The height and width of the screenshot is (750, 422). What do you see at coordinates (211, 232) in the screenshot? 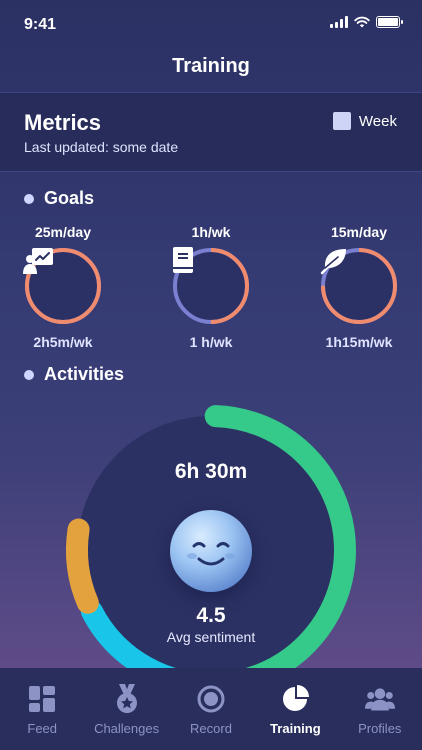
I see `goal-target: 1h/wk` at bounding box center [211, 232].